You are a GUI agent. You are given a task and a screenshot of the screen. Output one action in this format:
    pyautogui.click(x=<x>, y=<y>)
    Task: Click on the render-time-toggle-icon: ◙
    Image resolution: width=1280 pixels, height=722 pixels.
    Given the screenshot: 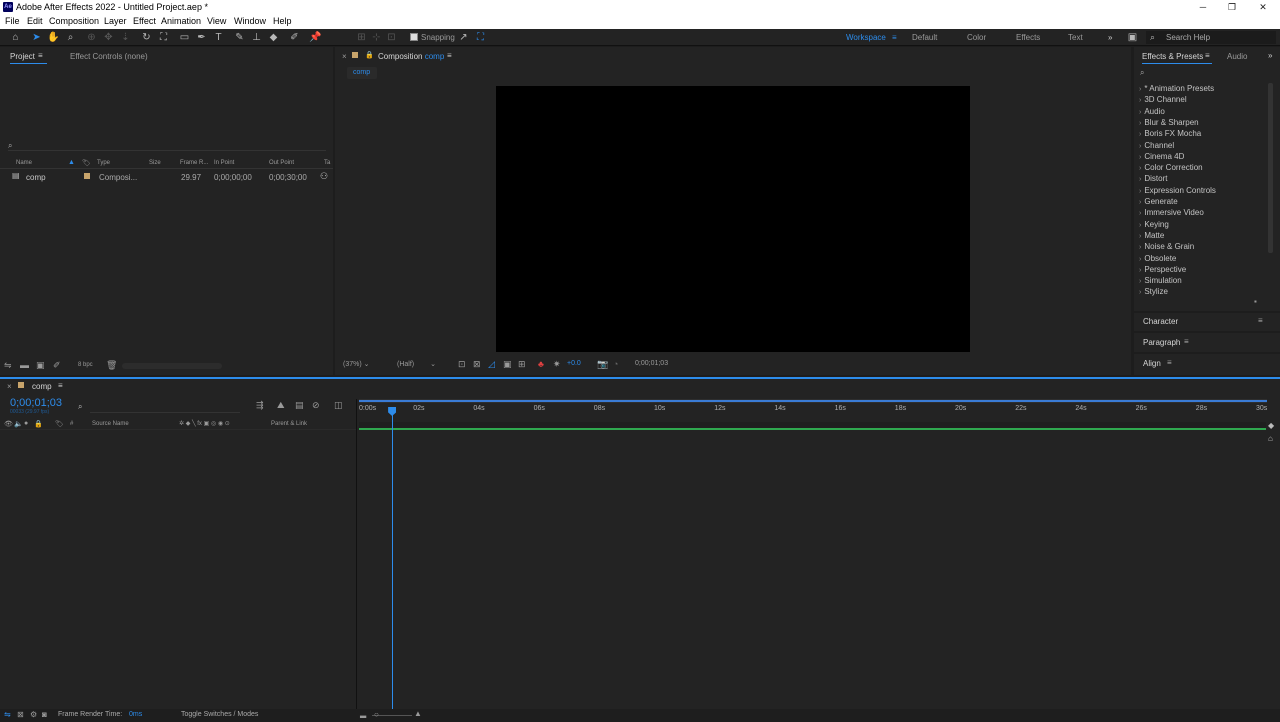 What is the action you would take?
    pyautogui.click(x=44, y=714)
    